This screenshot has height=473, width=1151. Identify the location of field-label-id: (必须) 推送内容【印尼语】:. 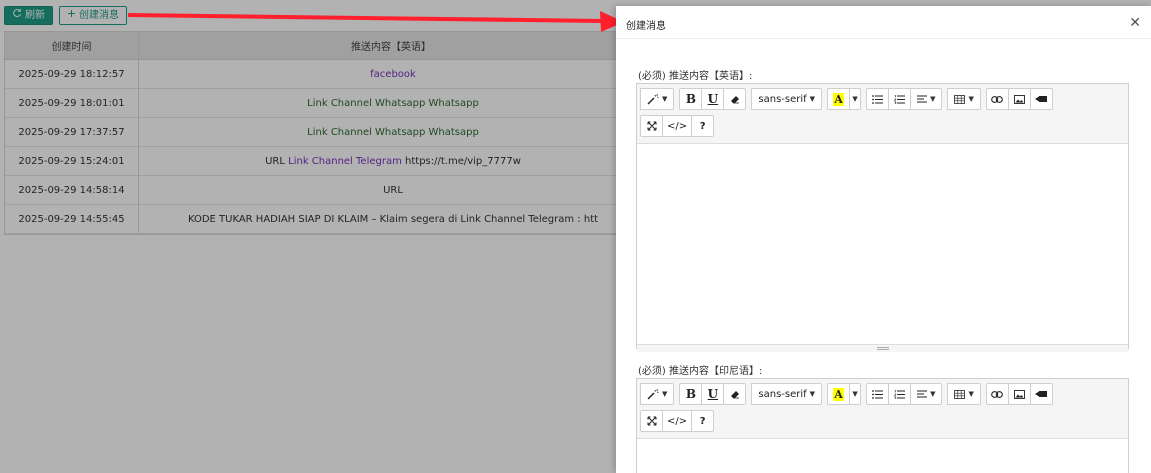
(700, 371).